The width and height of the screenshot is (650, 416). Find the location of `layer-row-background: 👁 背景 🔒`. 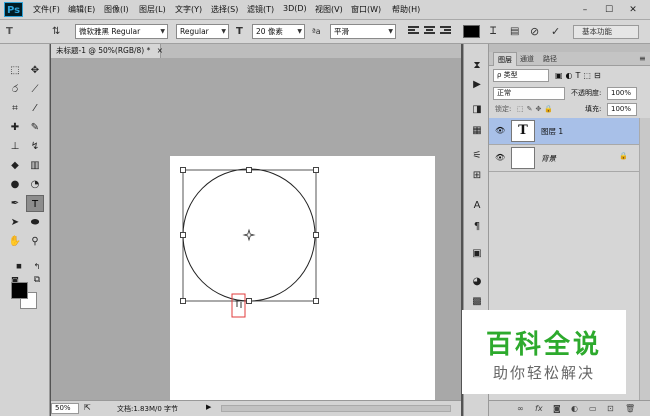

layer-row-background: 👁 背景 🔒 is located at coordinates (564, 158).